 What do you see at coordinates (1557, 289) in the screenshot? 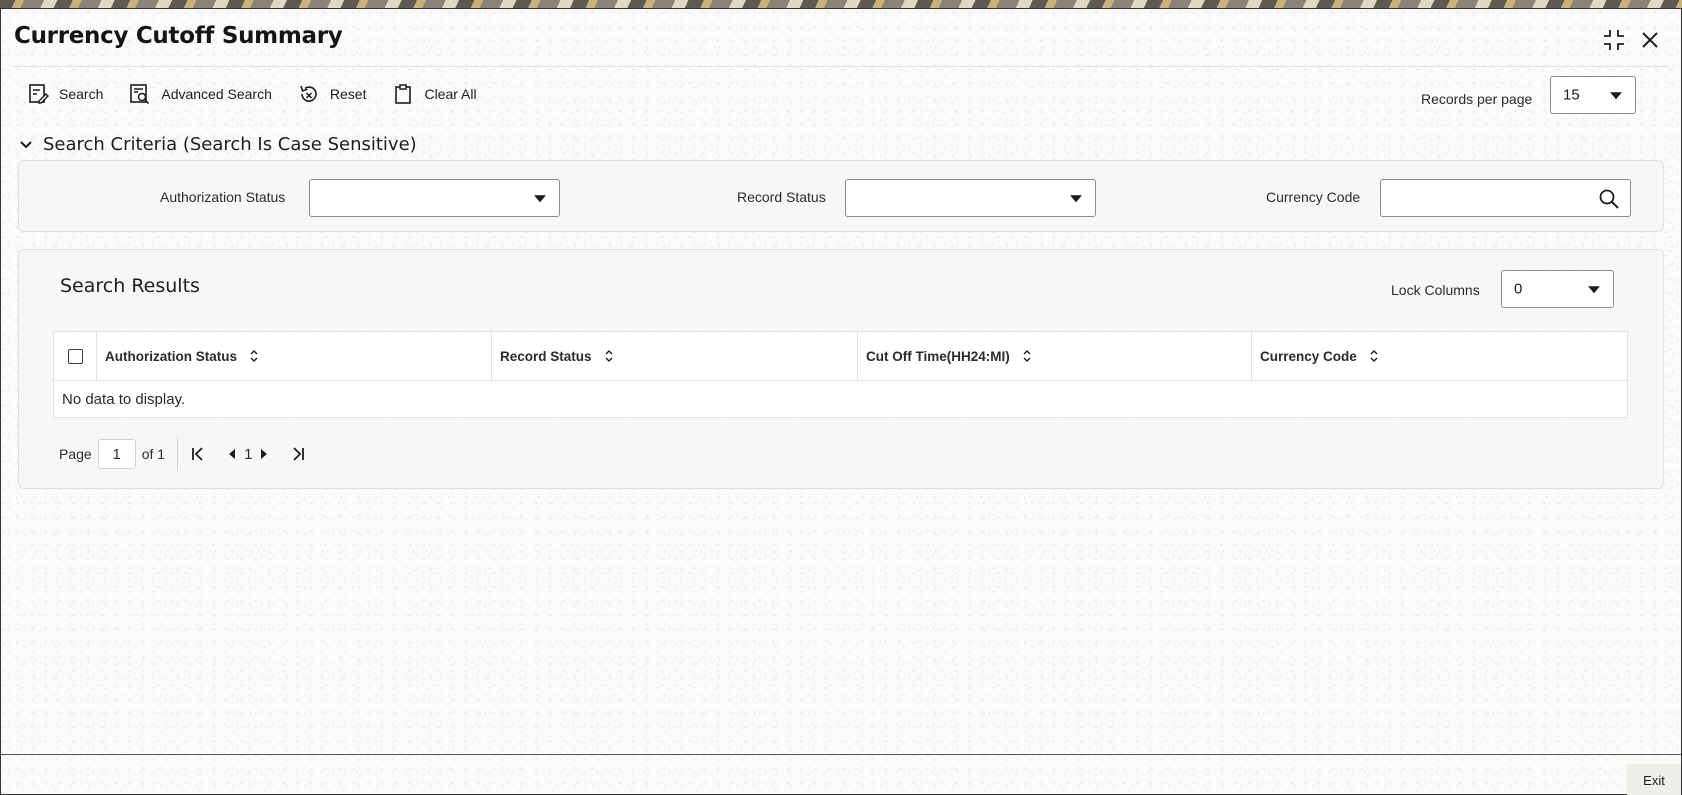
I see `lock-columns-select: 0` at bounding box center [1557, 289].